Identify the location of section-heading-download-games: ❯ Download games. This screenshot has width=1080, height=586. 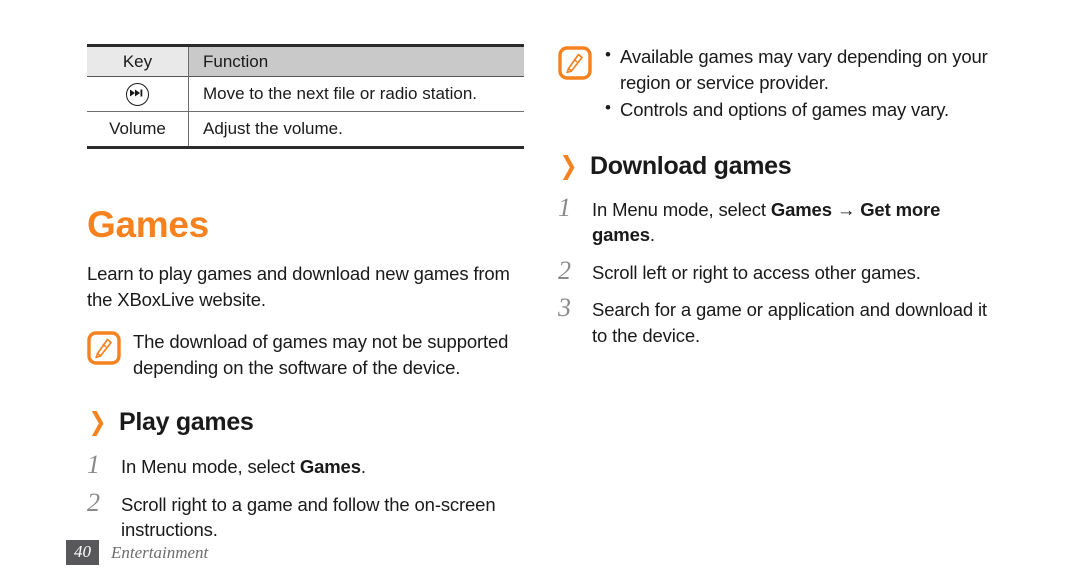
(780, 165).